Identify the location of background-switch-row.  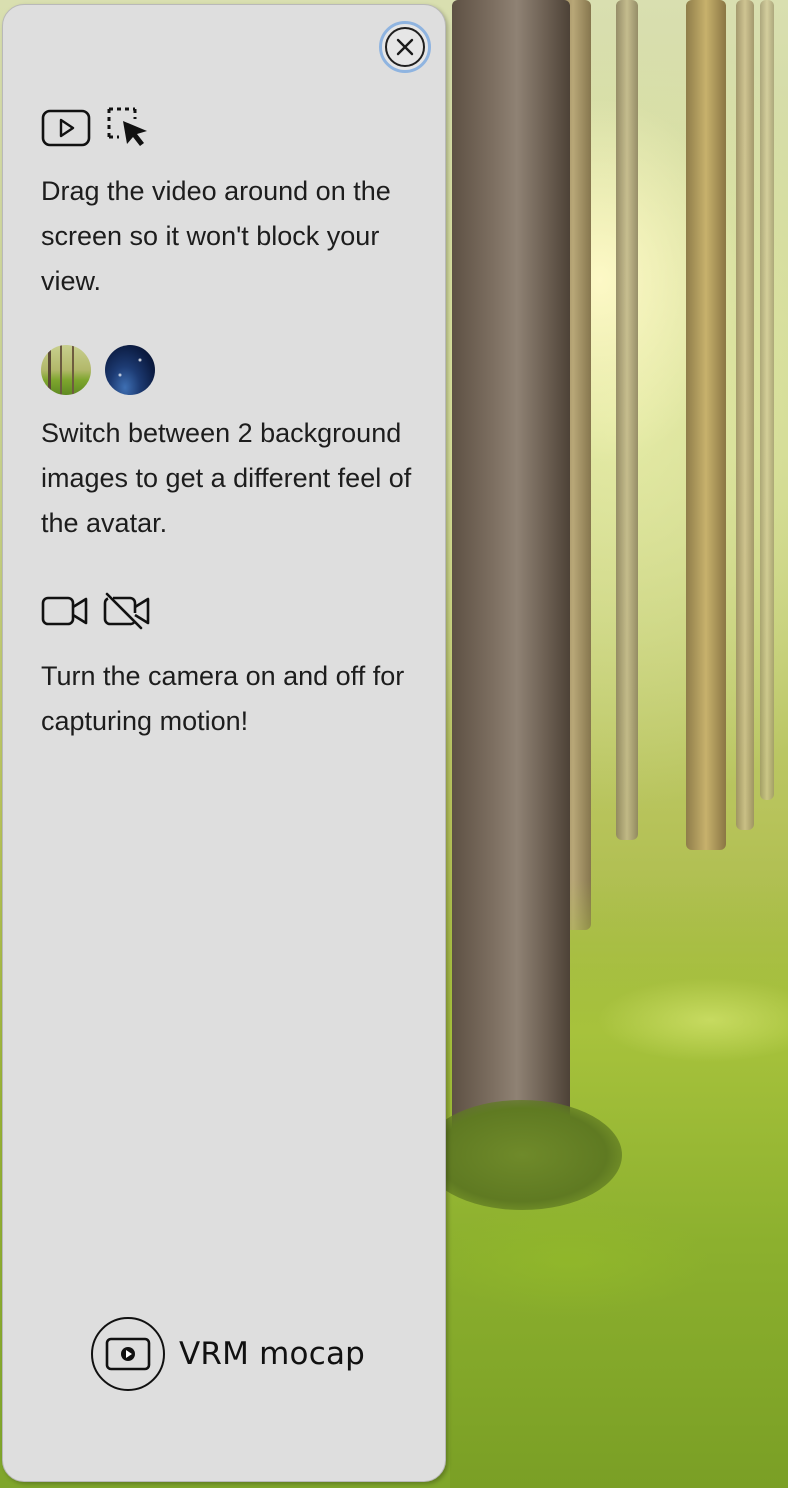
(98, 370).